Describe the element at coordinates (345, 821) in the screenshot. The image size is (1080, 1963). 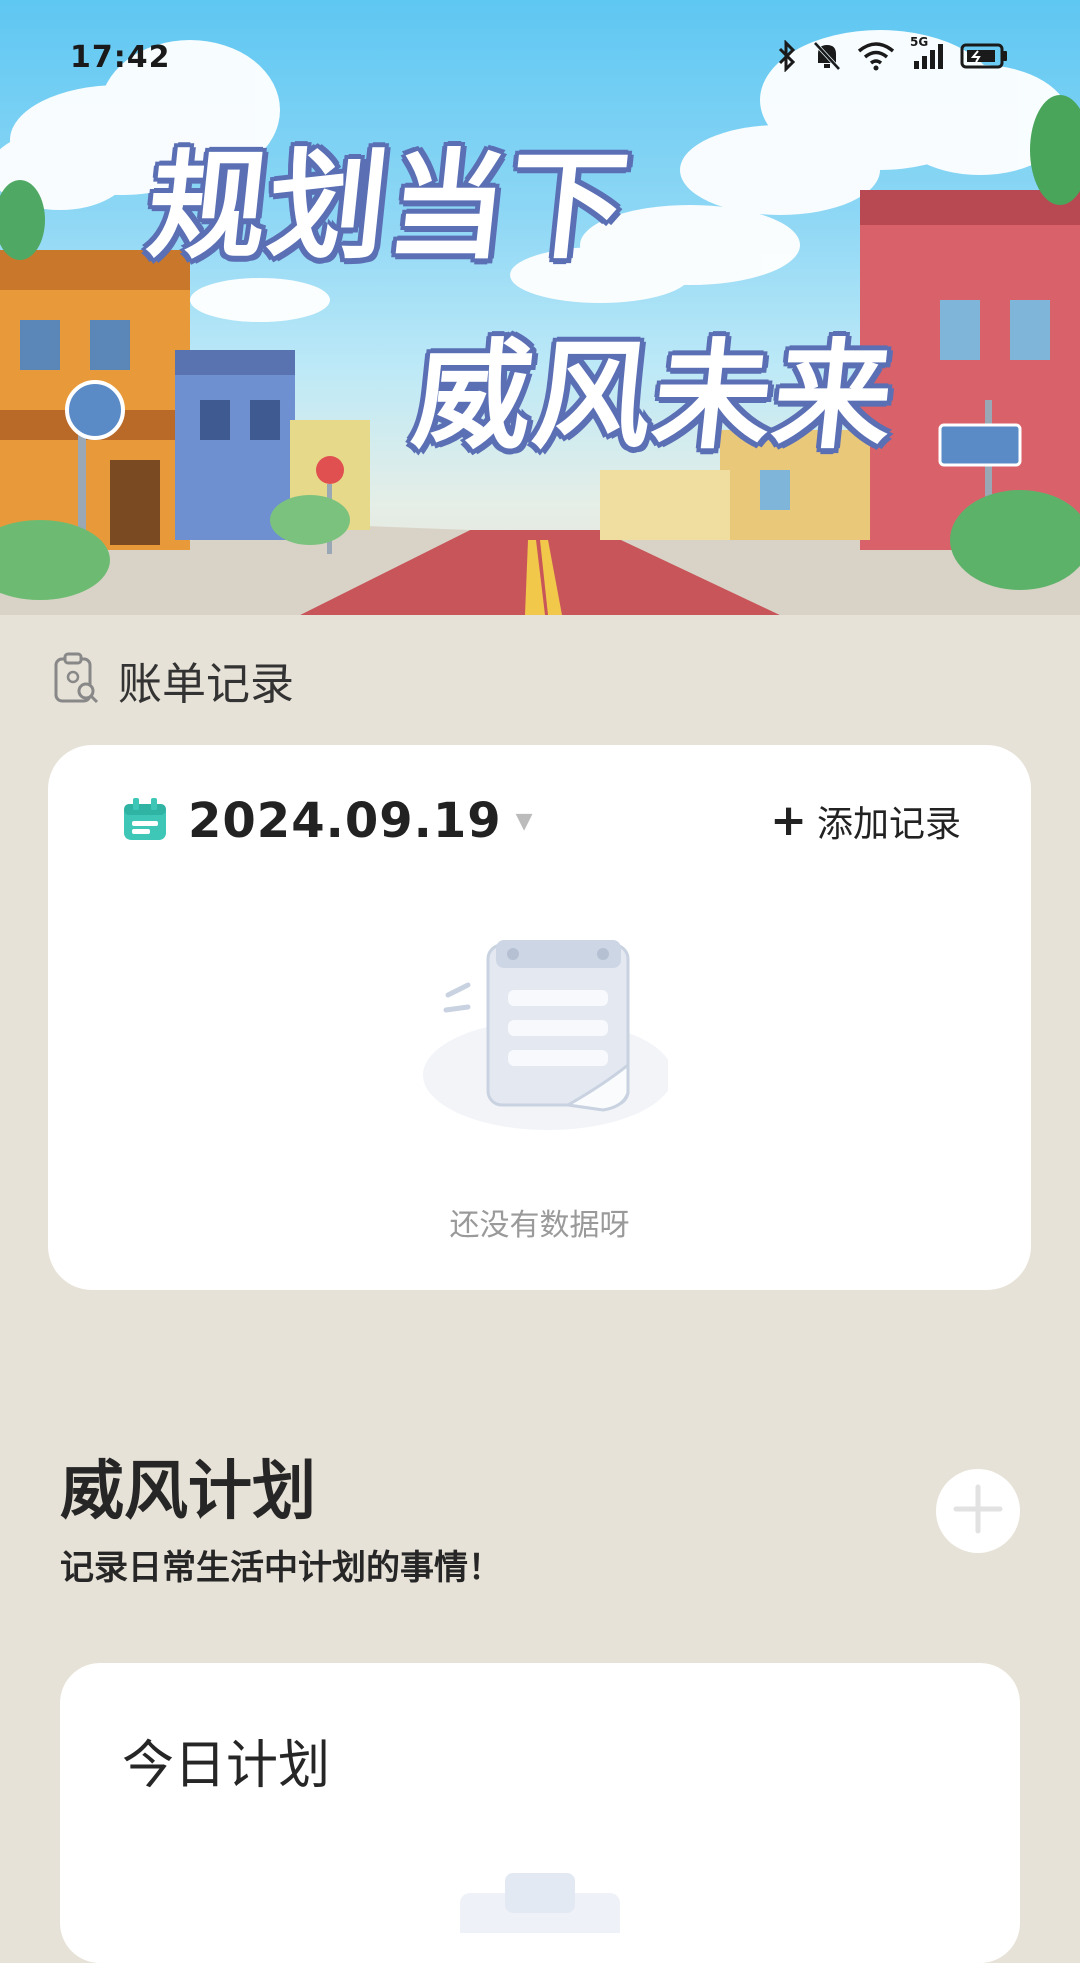
I see `selected-date: 2024.09.19` at that location.